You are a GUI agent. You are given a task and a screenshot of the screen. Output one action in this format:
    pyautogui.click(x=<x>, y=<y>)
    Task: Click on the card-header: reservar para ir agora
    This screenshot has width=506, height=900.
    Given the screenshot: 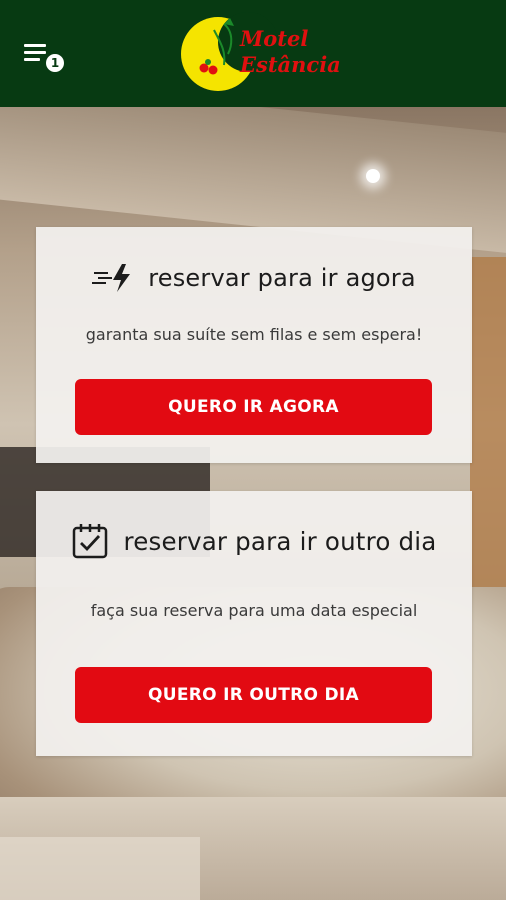 What is the action you would take?
    pyautogui.click(x=254, y=278)
    